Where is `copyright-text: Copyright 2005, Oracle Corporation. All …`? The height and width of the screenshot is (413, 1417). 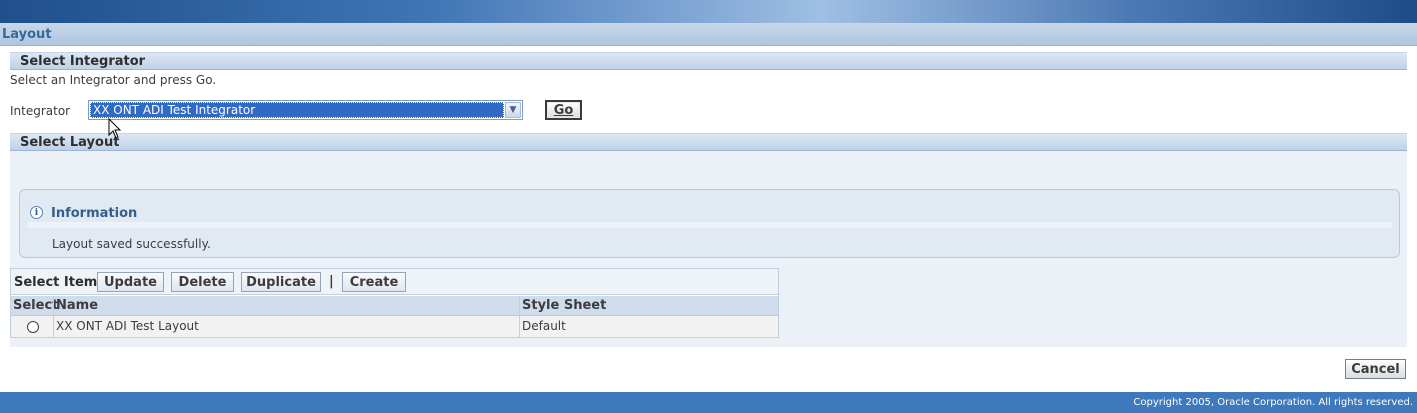
copyright-text: Copyright 2005, Oracle Corporation. All … is located at coordinates (1273, 402).